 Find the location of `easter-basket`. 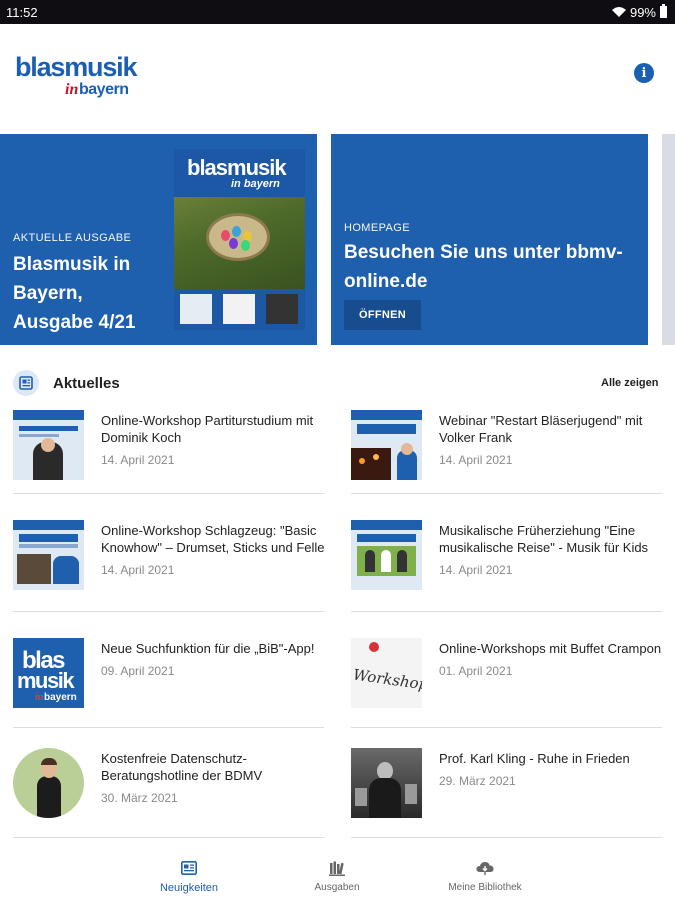

easter-basket is located at coordinates (238, 237).